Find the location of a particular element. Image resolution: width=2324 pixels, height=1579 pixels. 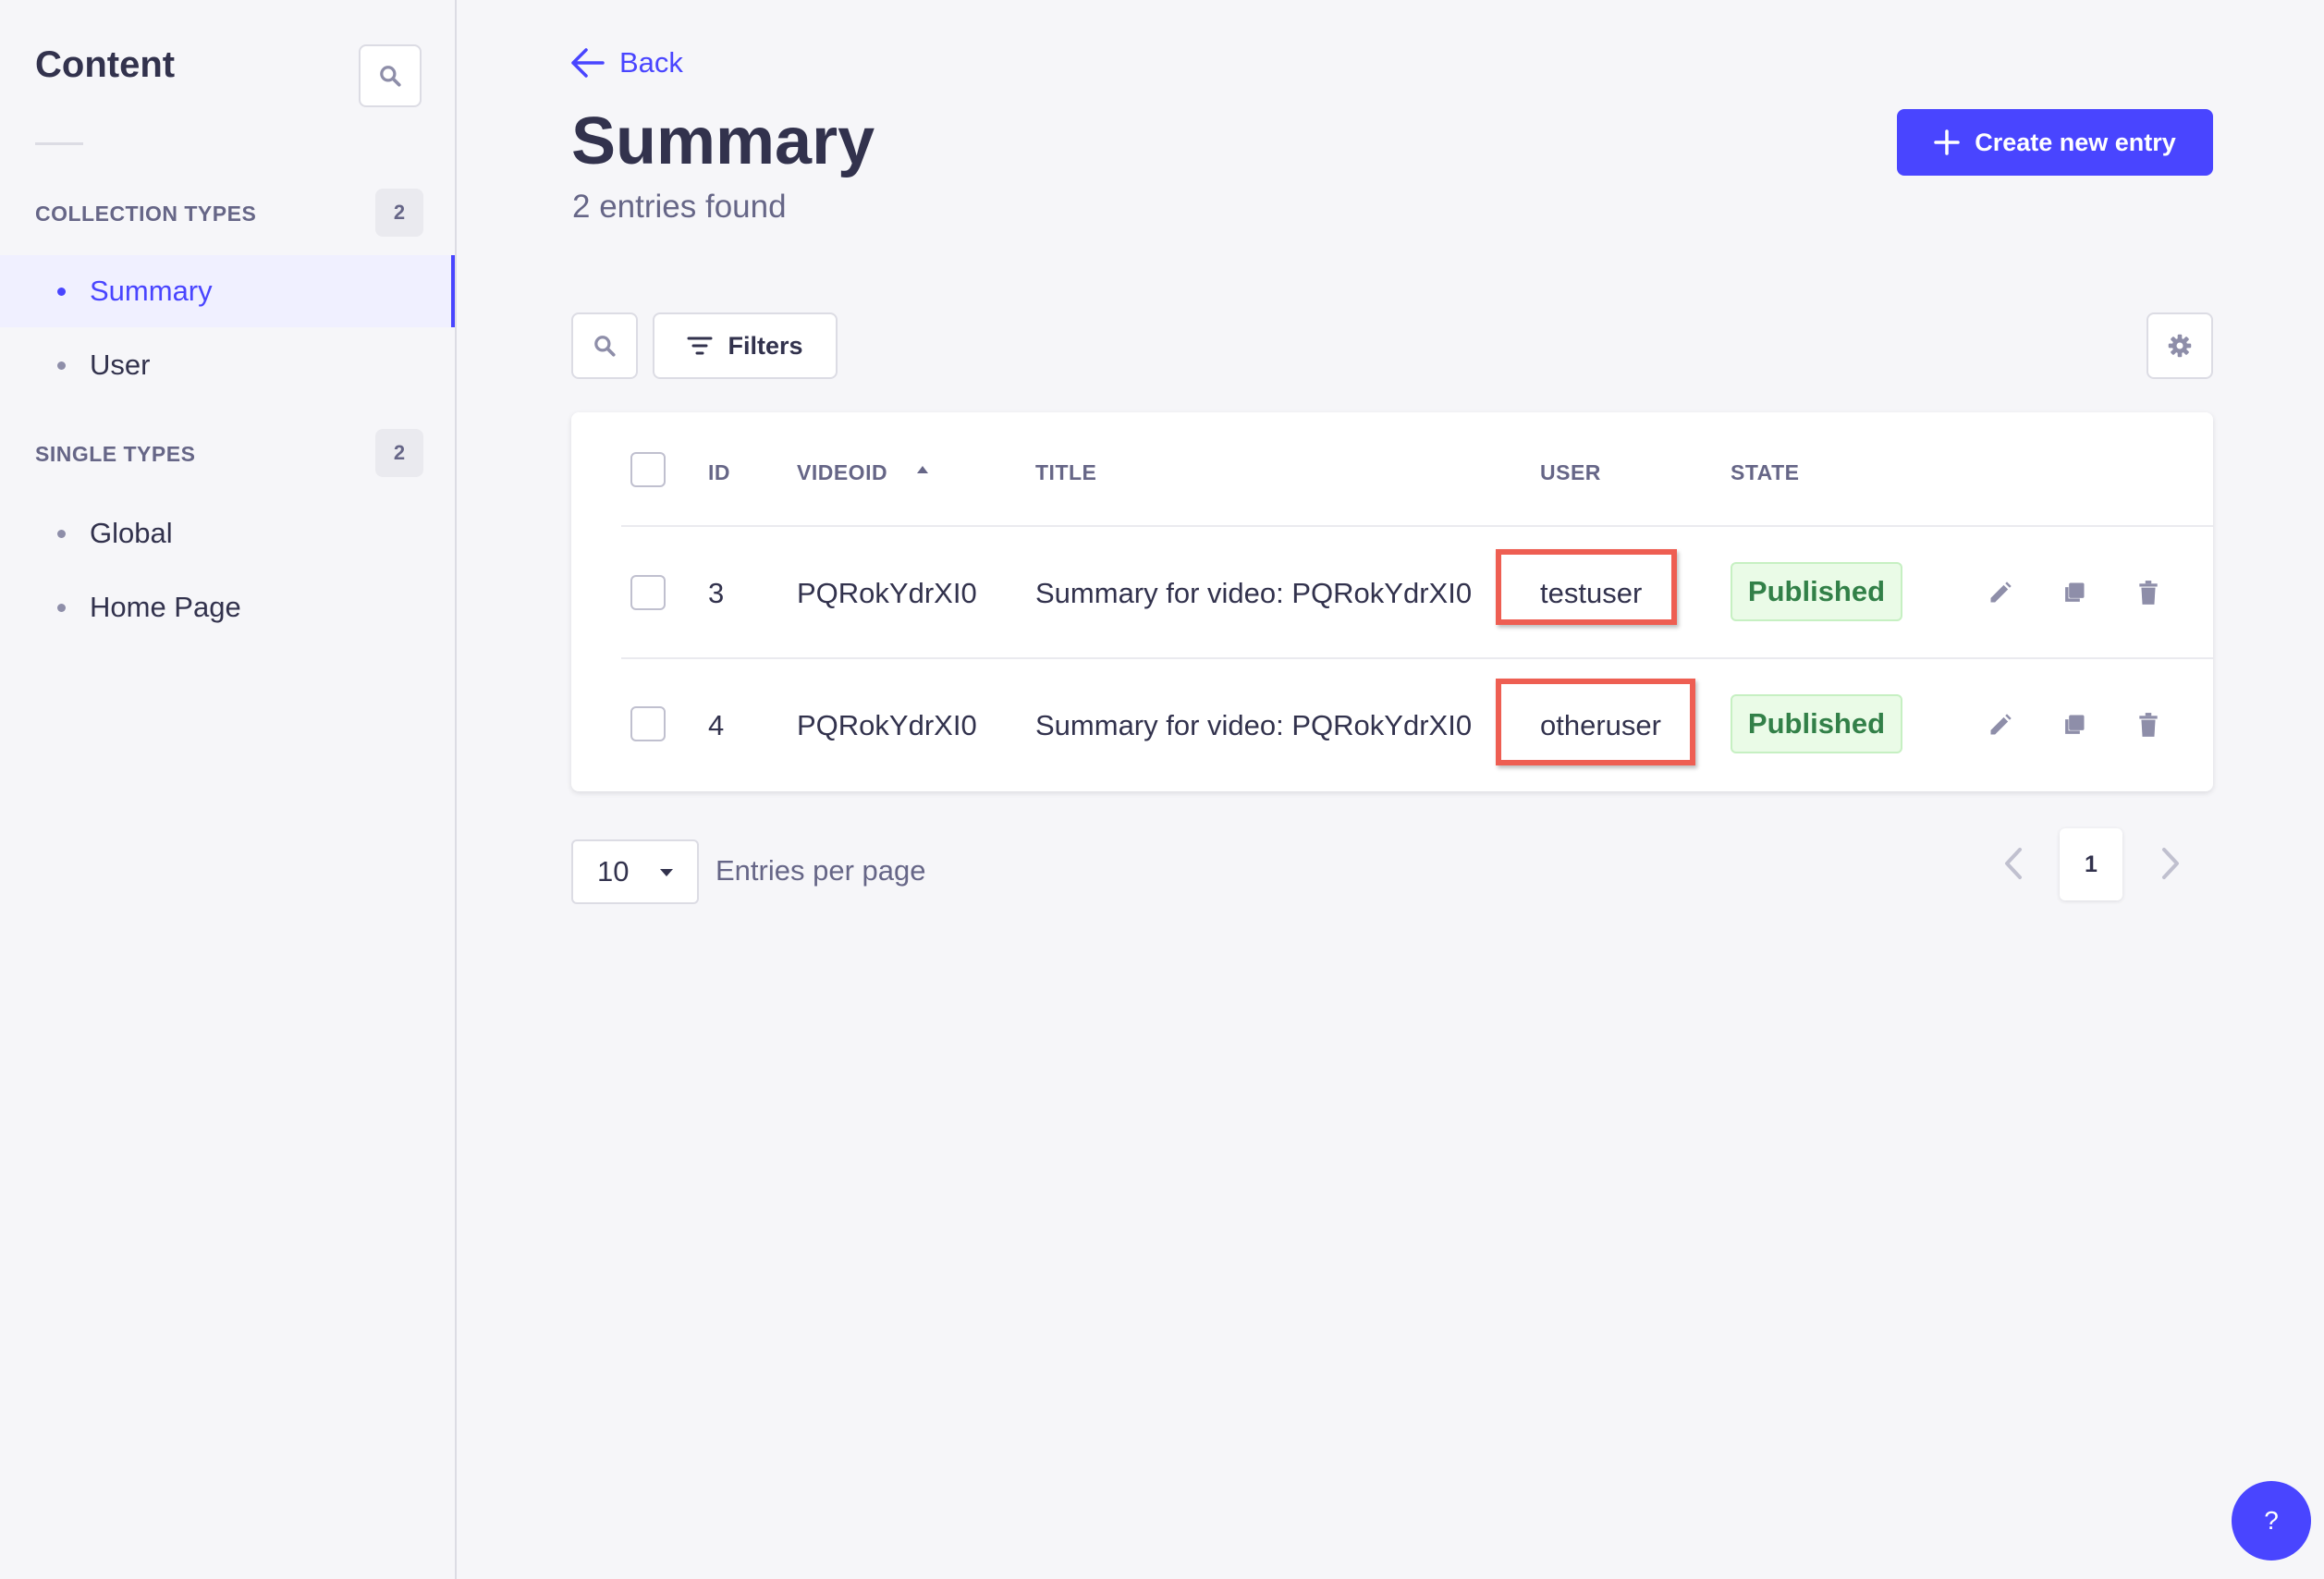

column-header-state: STATE is located at coordinates (1765, 472).